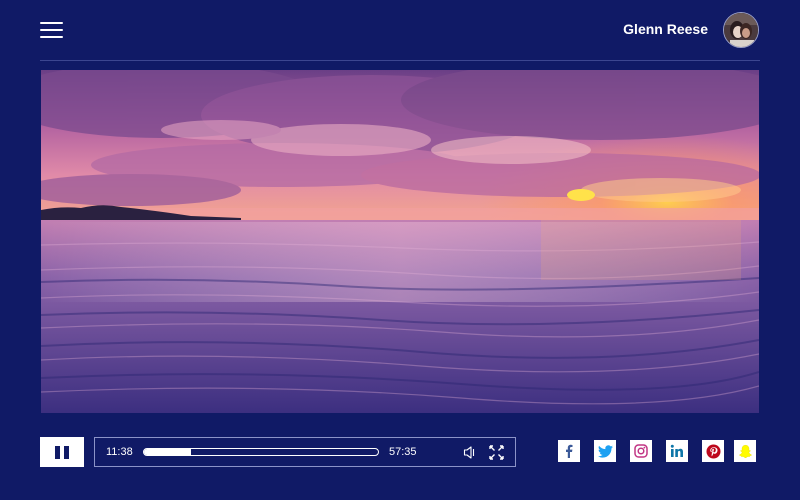  What do you see at coordinates (261, 452) in the screenshot?
I see `progress-bar` at bounding box center [261, 452].